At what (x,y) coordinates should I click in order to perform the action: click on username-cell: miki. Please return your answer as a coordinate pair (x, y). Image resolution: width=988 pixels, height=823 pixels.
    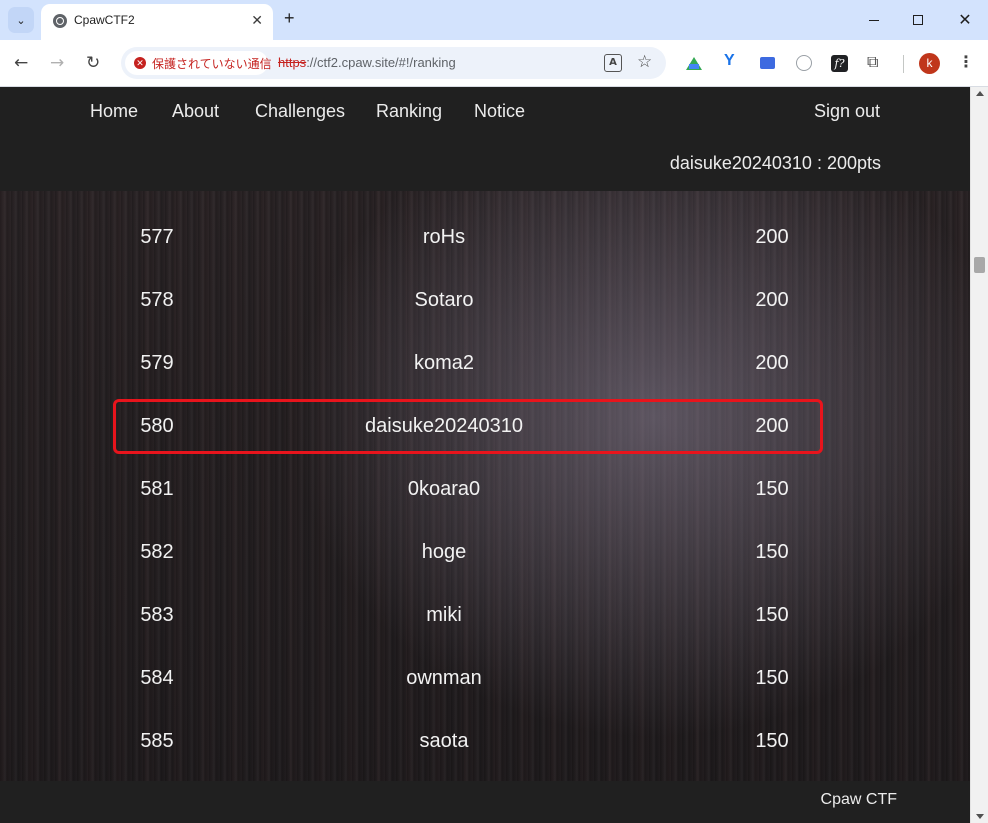
    Looking at the image, I should click on (444, 615).